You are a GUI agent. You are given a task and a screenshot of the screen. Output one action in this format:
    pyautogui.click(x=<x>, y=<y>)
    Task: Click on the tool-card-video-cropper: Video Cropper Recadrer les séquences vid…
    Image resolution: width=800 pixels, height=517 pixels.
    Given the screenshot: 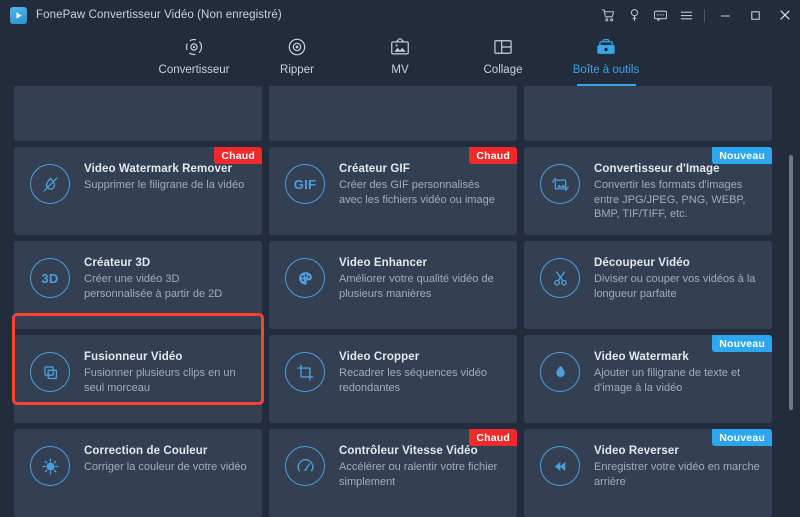 What is the action you would take?
    pyautogui.click(x=393, y=379)
    